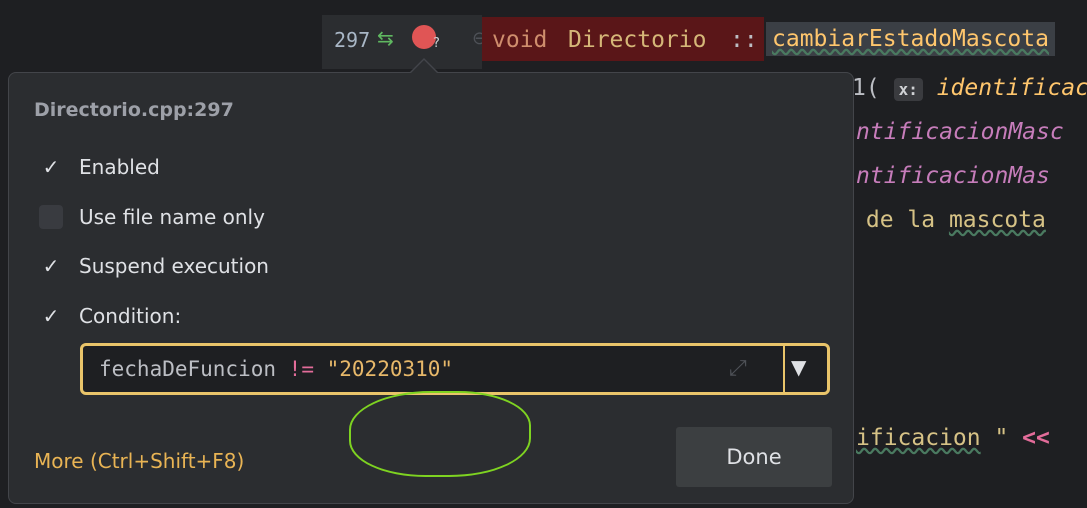 The width and height of the screenshot is (1087, 508). What do you see at coordinates (1011, 88) in the screenshot?
I see `code-text: identificac` at bounding box center [1011, 88].